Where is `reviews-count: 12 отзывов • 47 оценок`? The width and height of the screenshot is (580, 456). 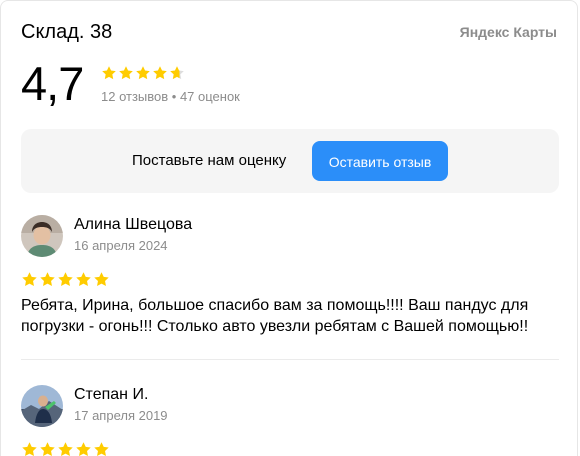
reviews-count: 12 отзывов • 47 оценок is located at coordinates (170, 96).